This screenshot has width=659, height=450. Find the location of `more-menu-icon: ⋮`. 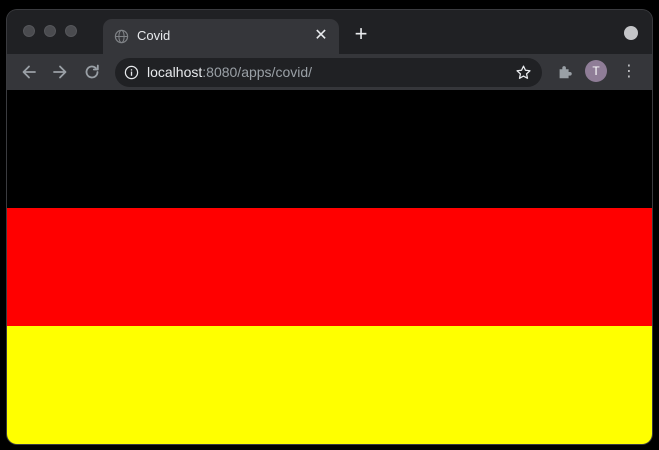

more-menu-icon: ⋮ is located at coordinates (629, 72).